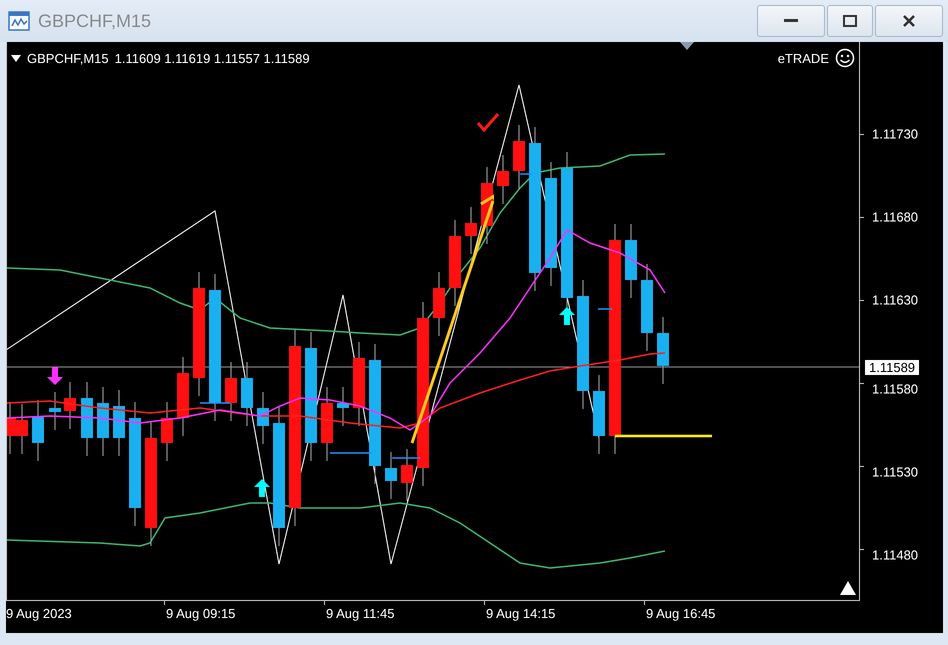  Describe the element at coordinates (521, 613) in the screenshot. I see `time-tick-label: 9 Aug 14:15` at that location.